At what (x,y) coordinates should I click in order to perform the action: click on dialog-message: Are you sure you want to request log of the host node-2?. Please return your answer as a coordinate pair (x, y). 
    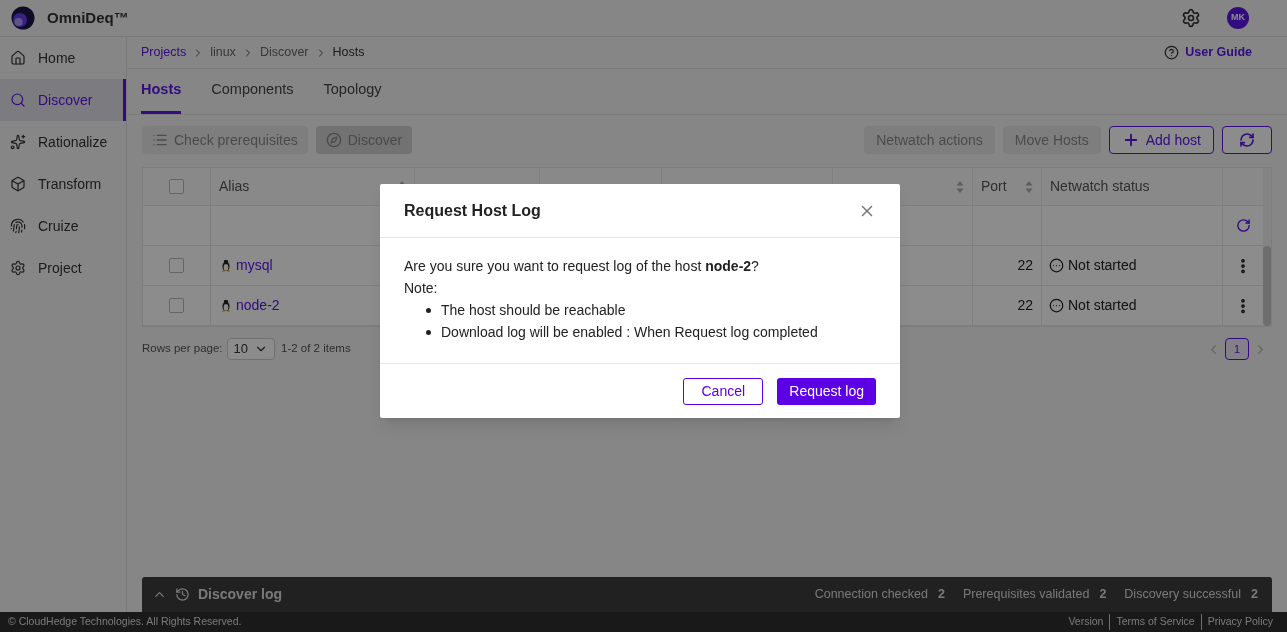
    Looking at the image, I should click on (582, 266).